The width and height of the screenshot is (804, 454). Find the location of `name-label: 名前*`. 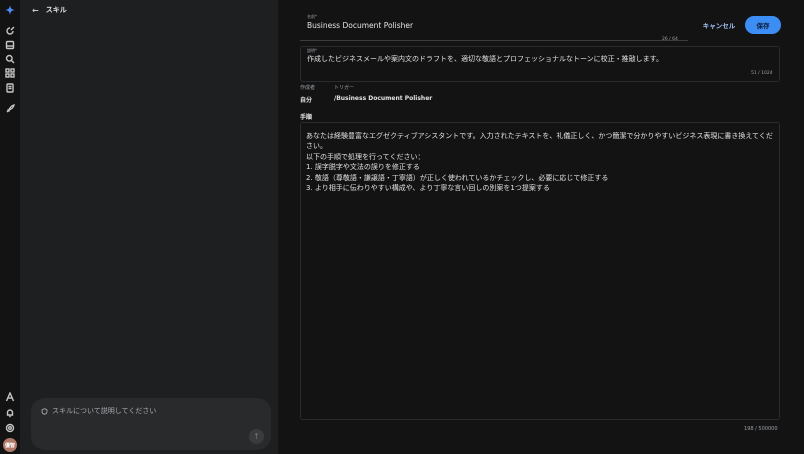

name-label: 名前* is located at coordinates (312, 16).